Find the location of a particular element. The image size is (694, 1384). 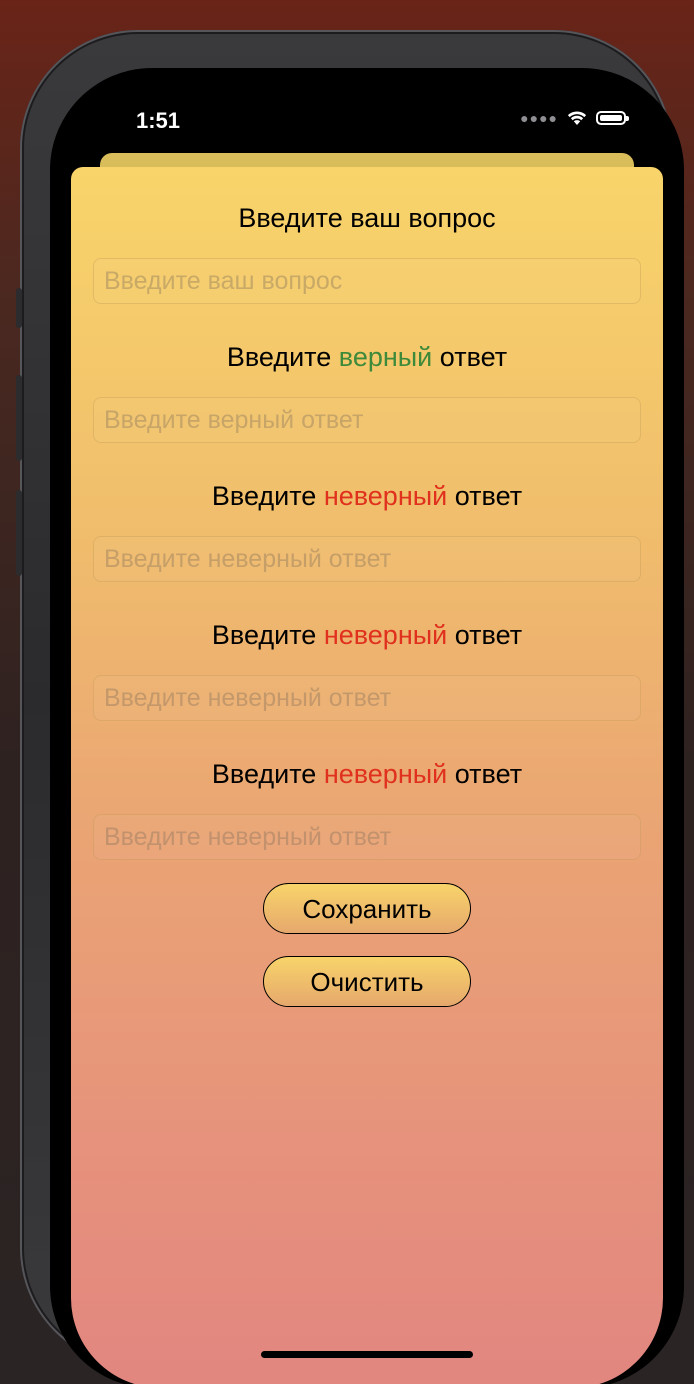

battery-level is located at coordinates (611, 118).